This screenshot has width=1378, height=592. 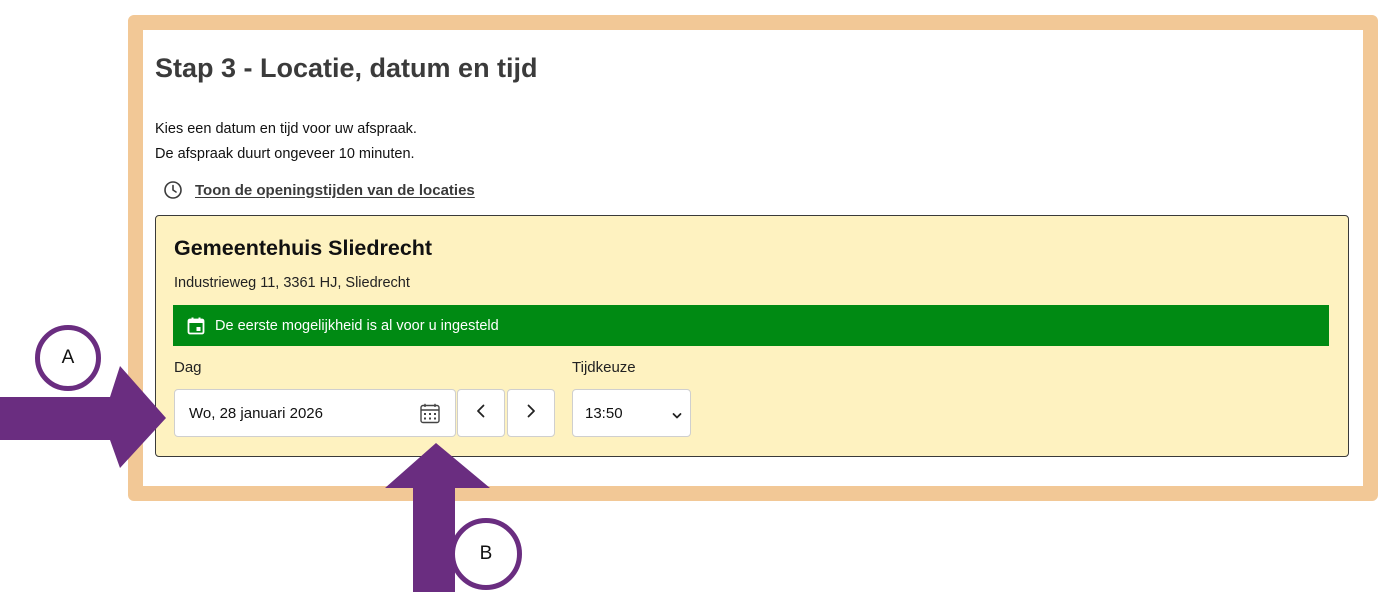 What do you see at coordinates (196, 326) in the screenshot?
I see `calendar-icon` at bounding box center [196, 326].